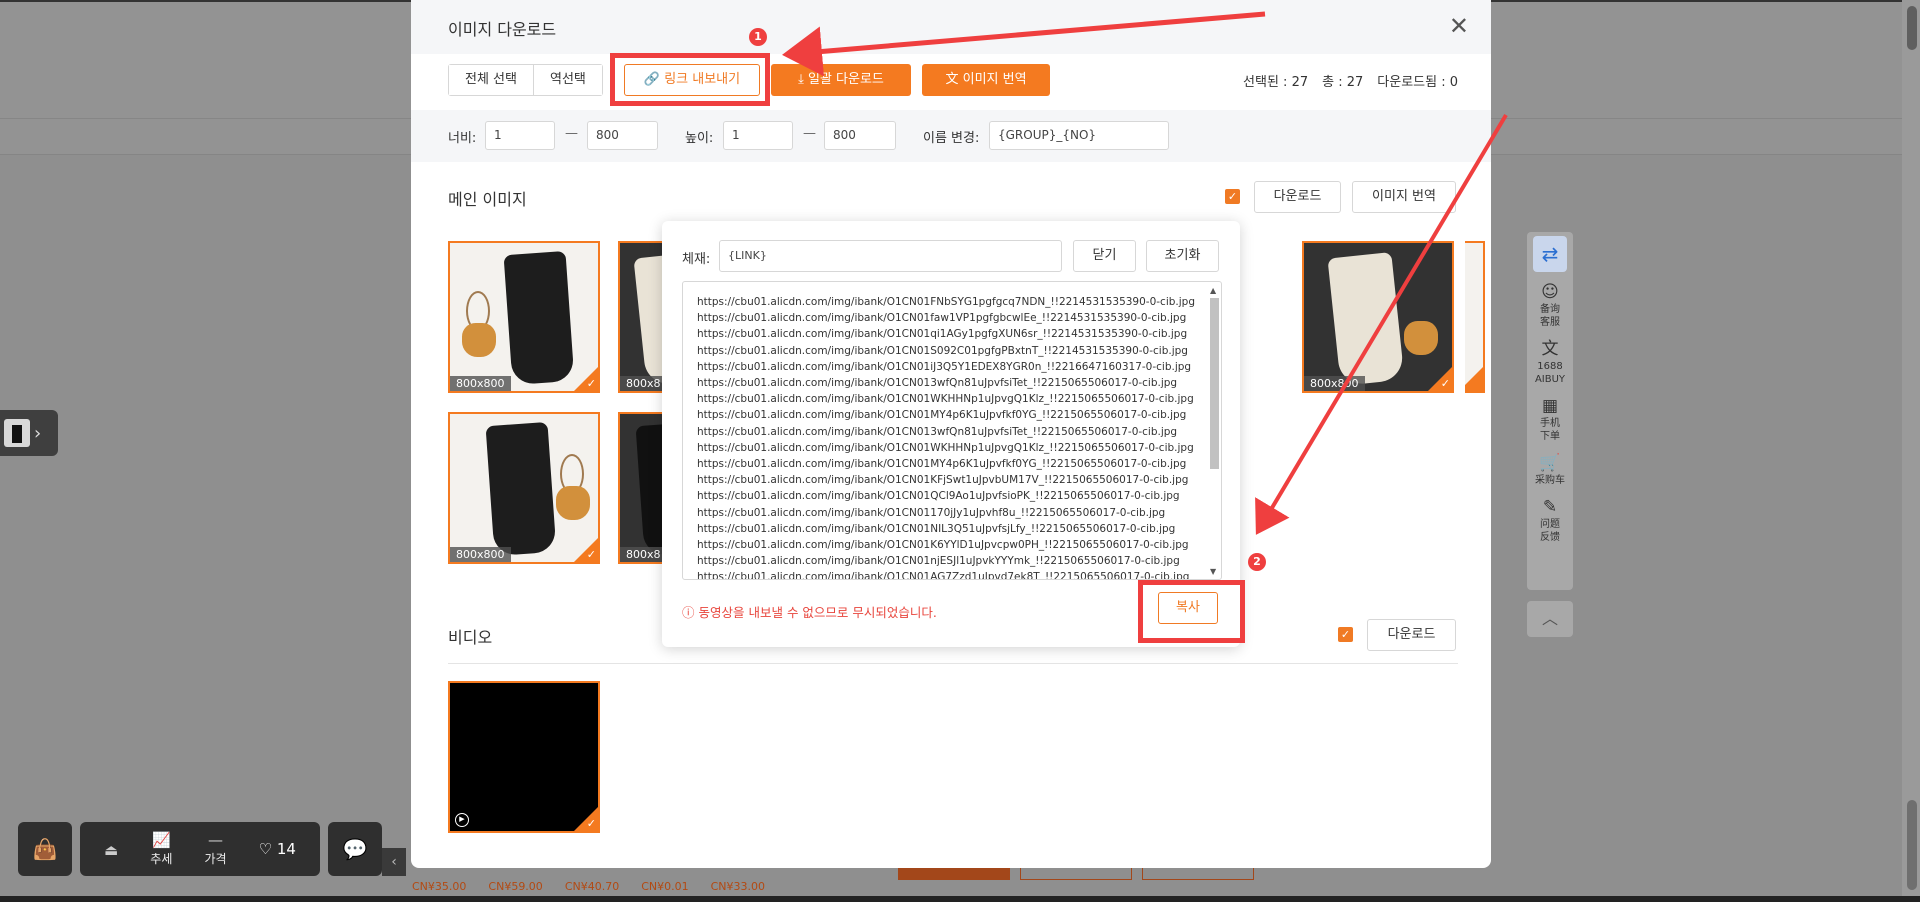  I want to click on main-image-thumbnail-partial, so click(1475, 317).